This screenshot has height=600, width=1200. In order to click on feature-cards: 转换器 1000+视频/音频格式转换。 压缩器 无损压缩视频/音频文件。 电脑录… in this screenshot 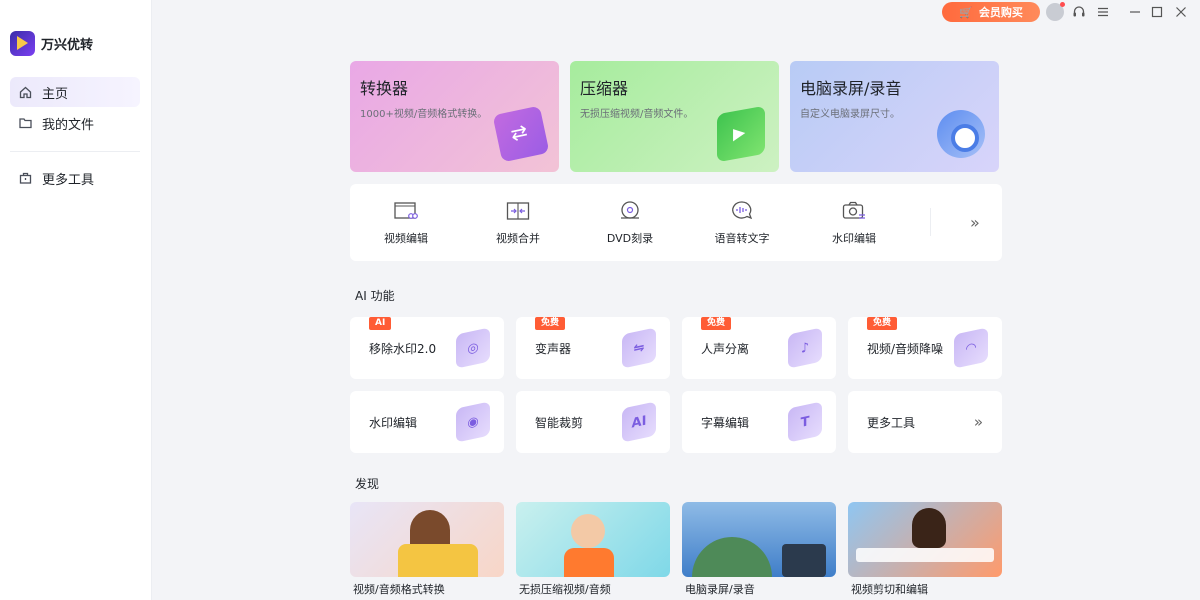, I will do `click(676, 116)`.